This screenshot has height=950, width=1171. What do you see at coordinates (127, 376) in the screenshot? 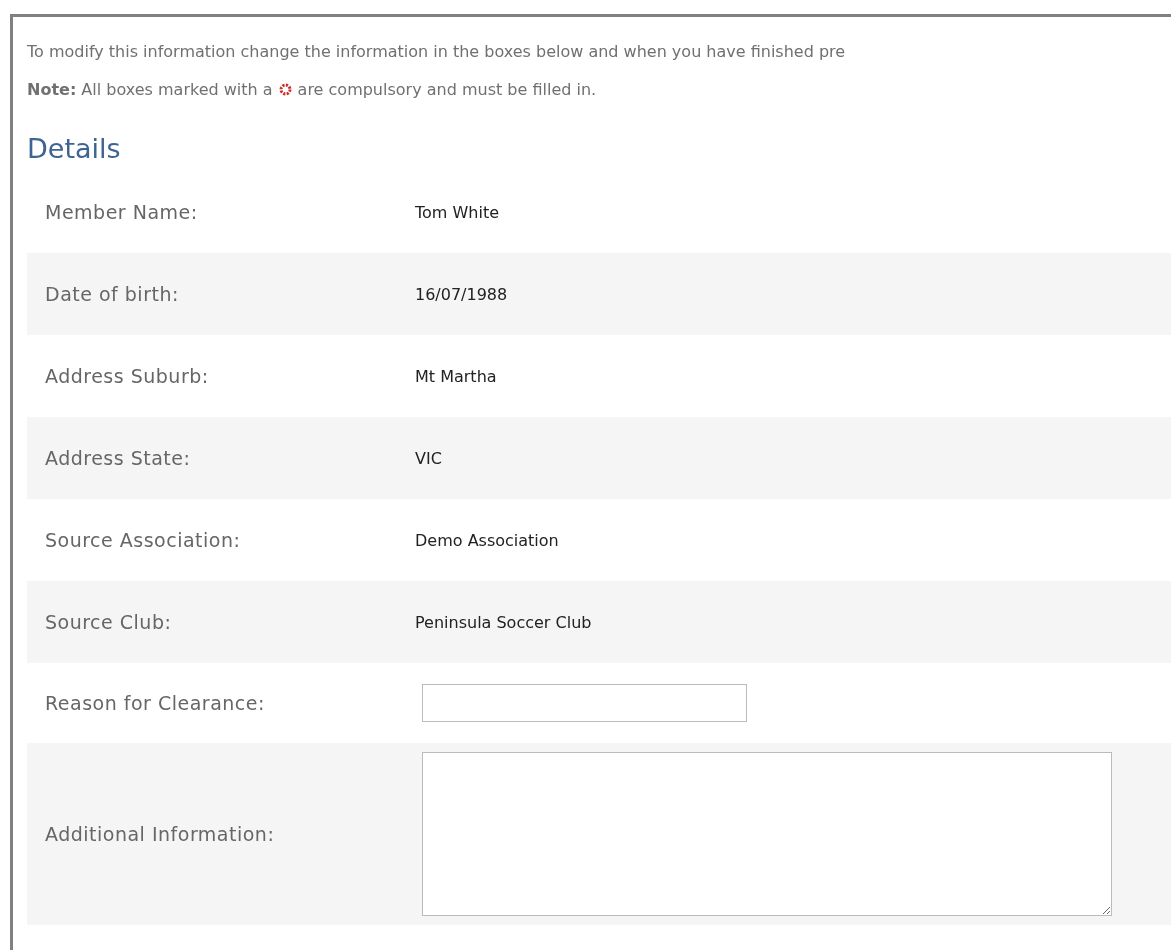
I see `field-label: Address Suburb:` at bounding box center [127, 376].